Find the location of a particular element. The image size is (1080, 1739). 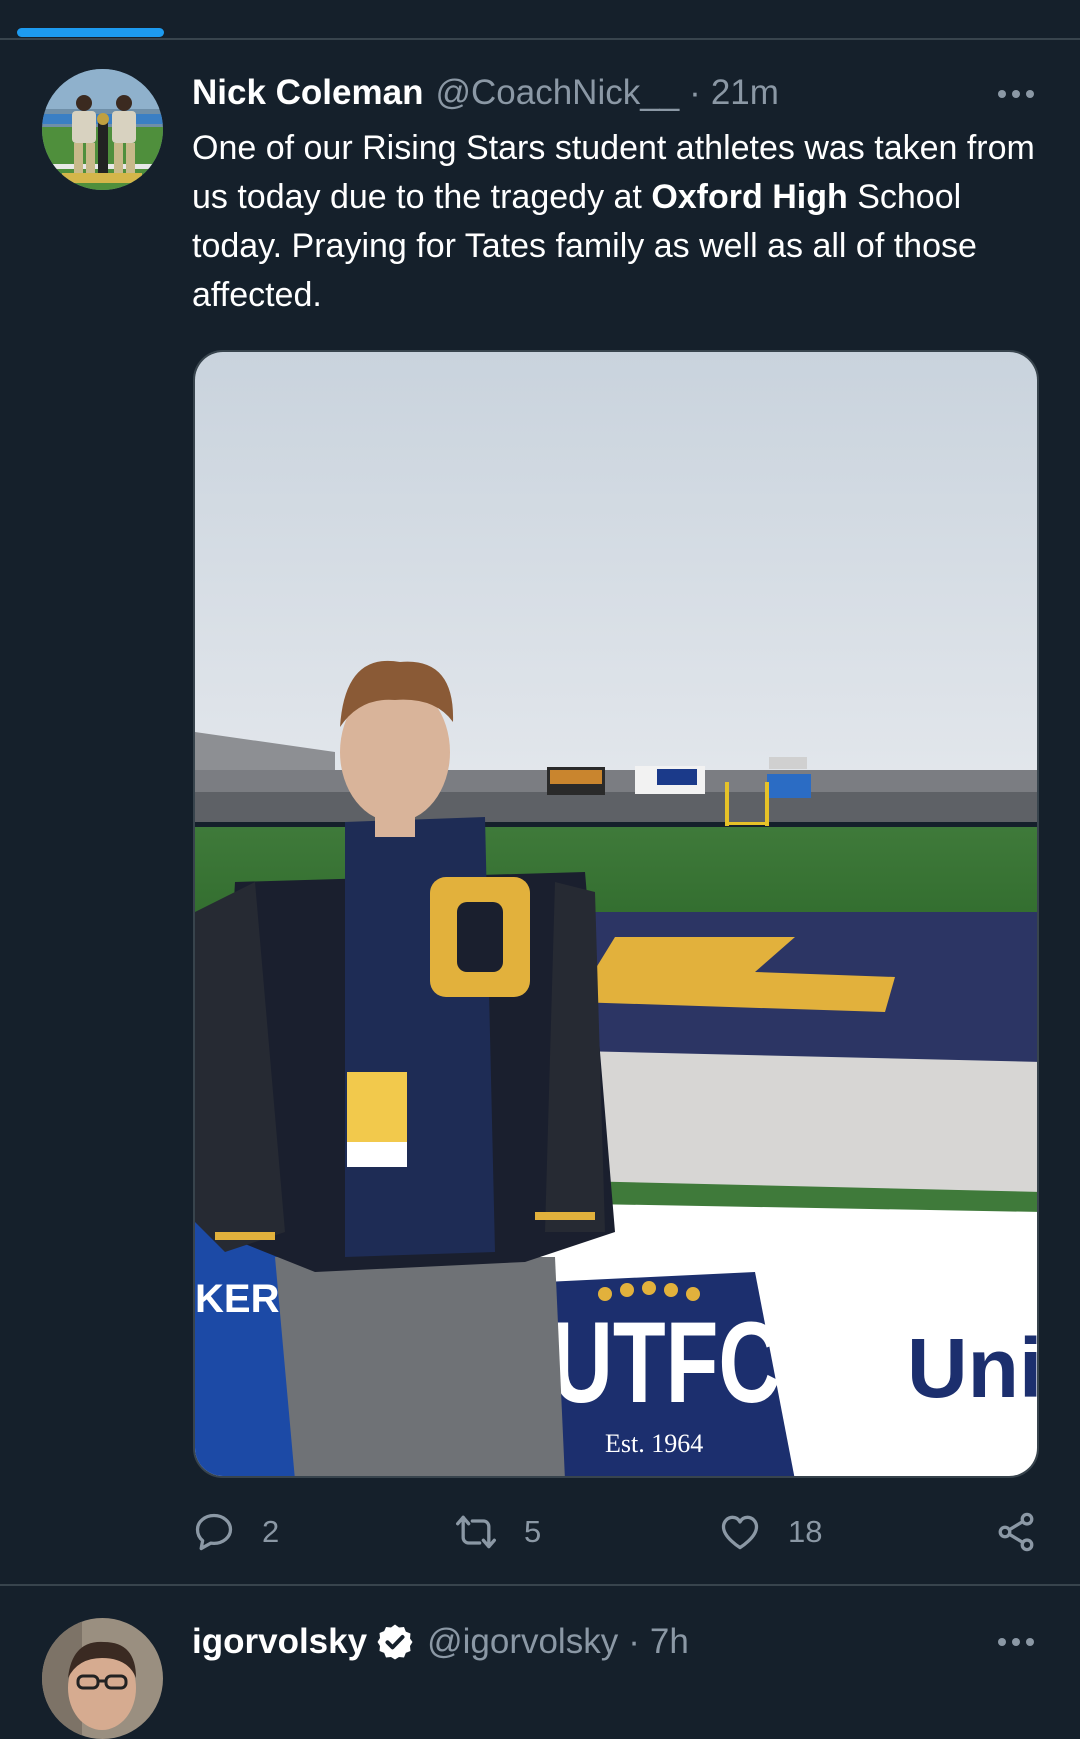

timestamp: 21m is located at coordinates (745, 93).